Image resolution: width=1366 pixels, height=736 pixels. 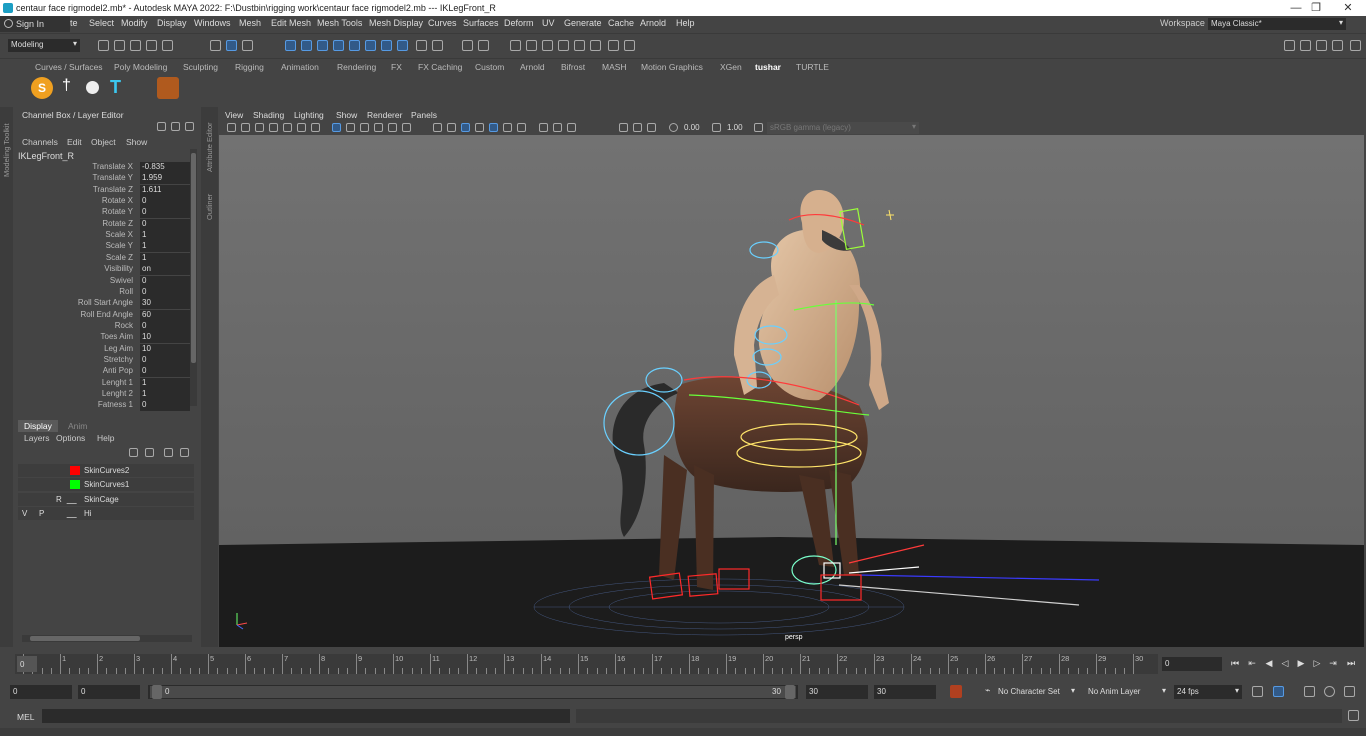 What do you see at coordinates (268, 115) in the screenshot?
I see `viewport-menu-shading: Shading` at bounding box center [268, 115].